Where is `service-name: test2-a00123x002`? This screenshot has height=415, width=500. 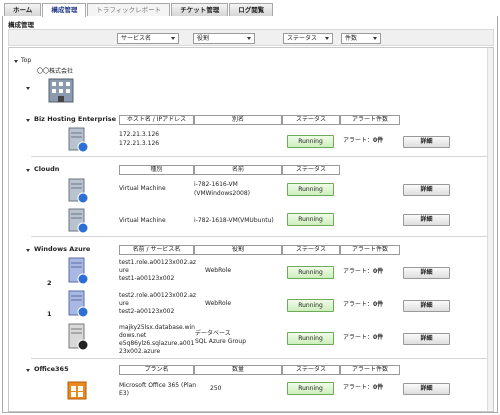
service-name: test2-a00123x002 is located at coordinates (147, 311).